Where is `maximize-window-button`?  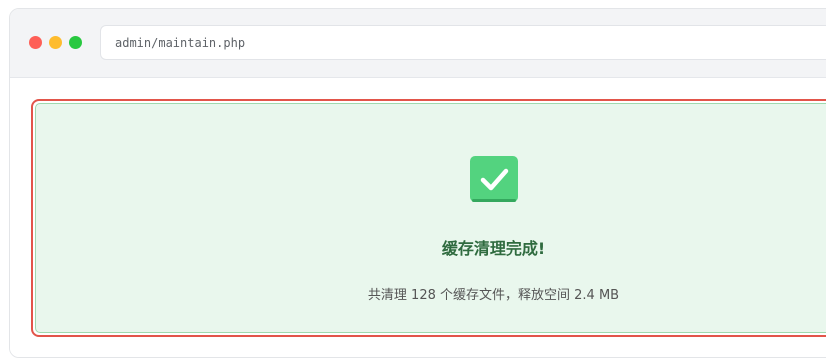
maximize-window-button is located at coordinates (75, 42).